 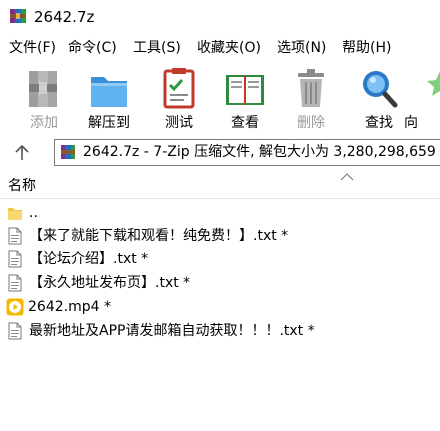 I want to click on up-folder-button, so click(x=22, y=153).